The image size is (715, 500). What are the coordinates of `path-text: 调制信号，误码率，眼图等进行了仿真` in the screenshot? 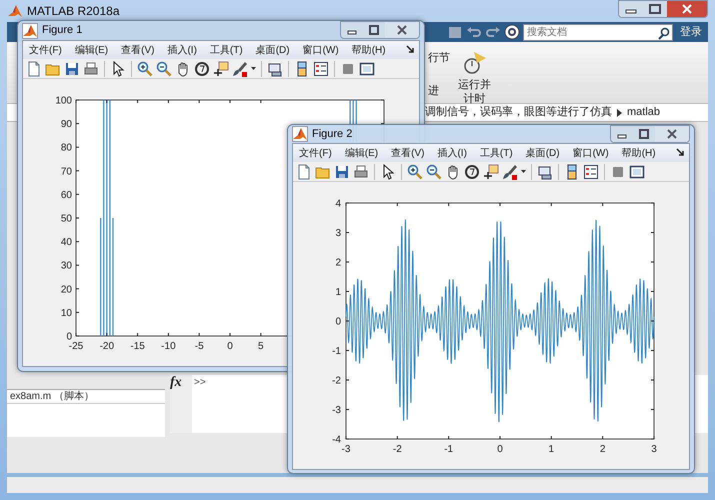 It's located at (518, 112).